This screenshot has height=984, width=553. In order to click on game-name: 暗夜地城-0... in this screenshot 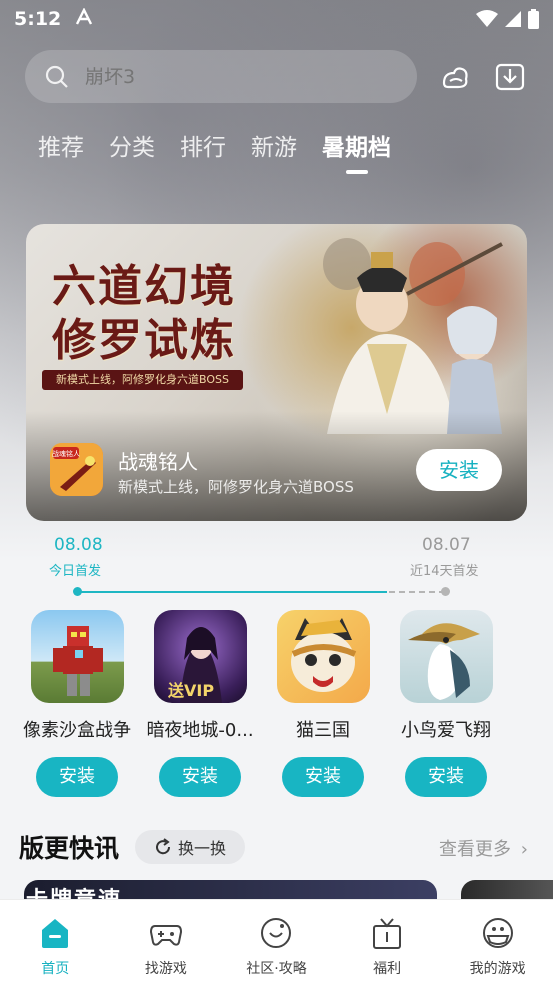, I will do `click(200, 730)`.